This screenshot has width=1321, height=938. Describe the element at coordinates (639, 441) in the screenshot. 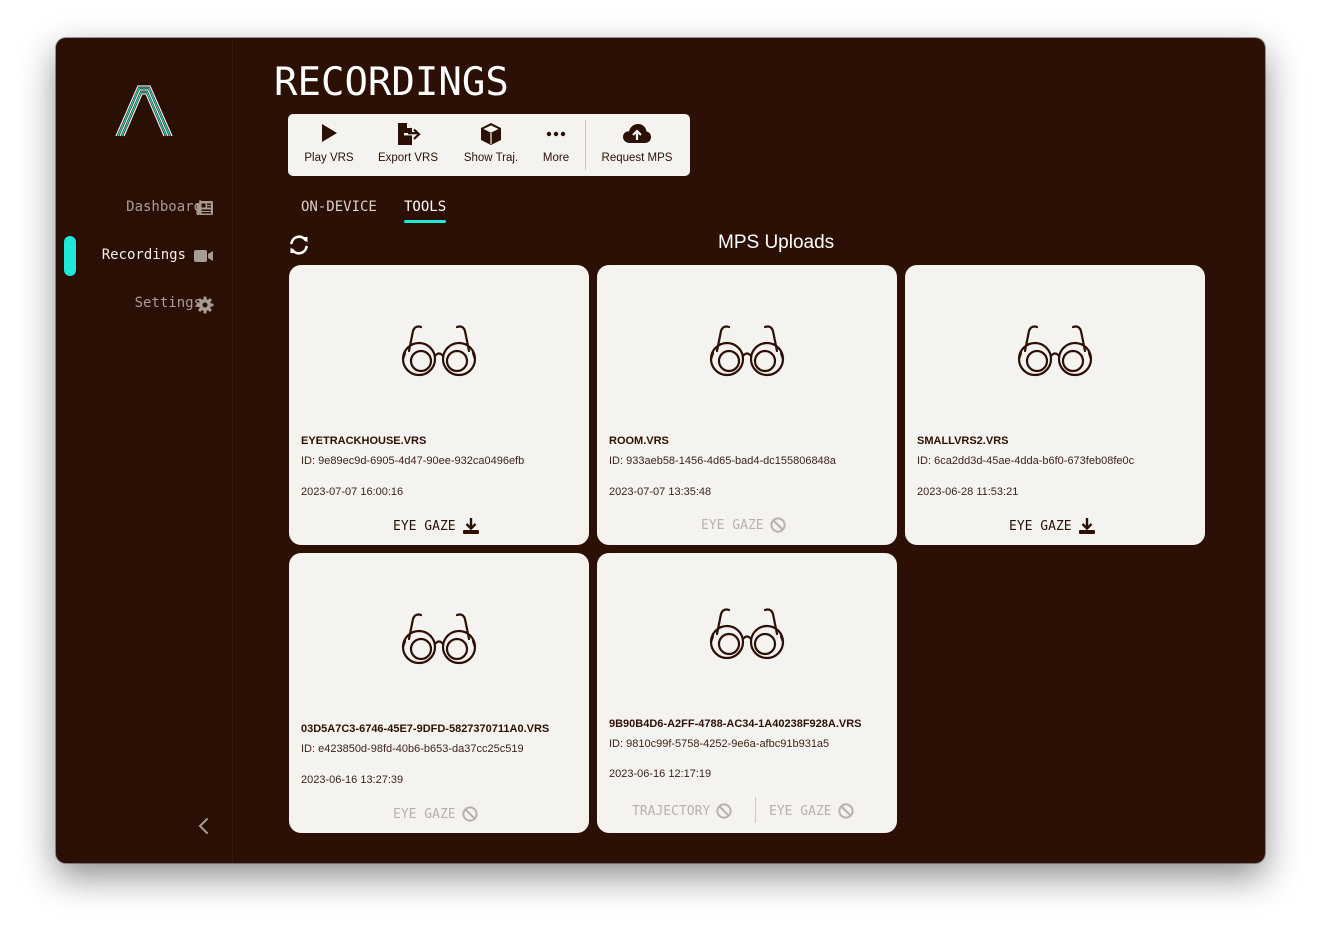

I see `recording-name: ROOM.VRS` at that location.